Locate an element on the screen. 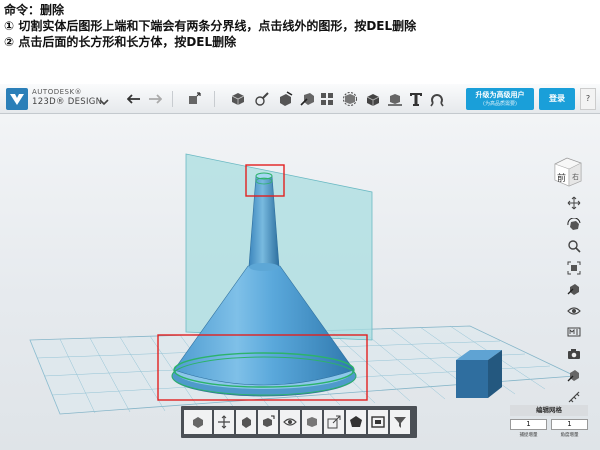 Image resolution: width=600 pixels, height=450 pixels. frame-icon is located at coordinates (378, 422).